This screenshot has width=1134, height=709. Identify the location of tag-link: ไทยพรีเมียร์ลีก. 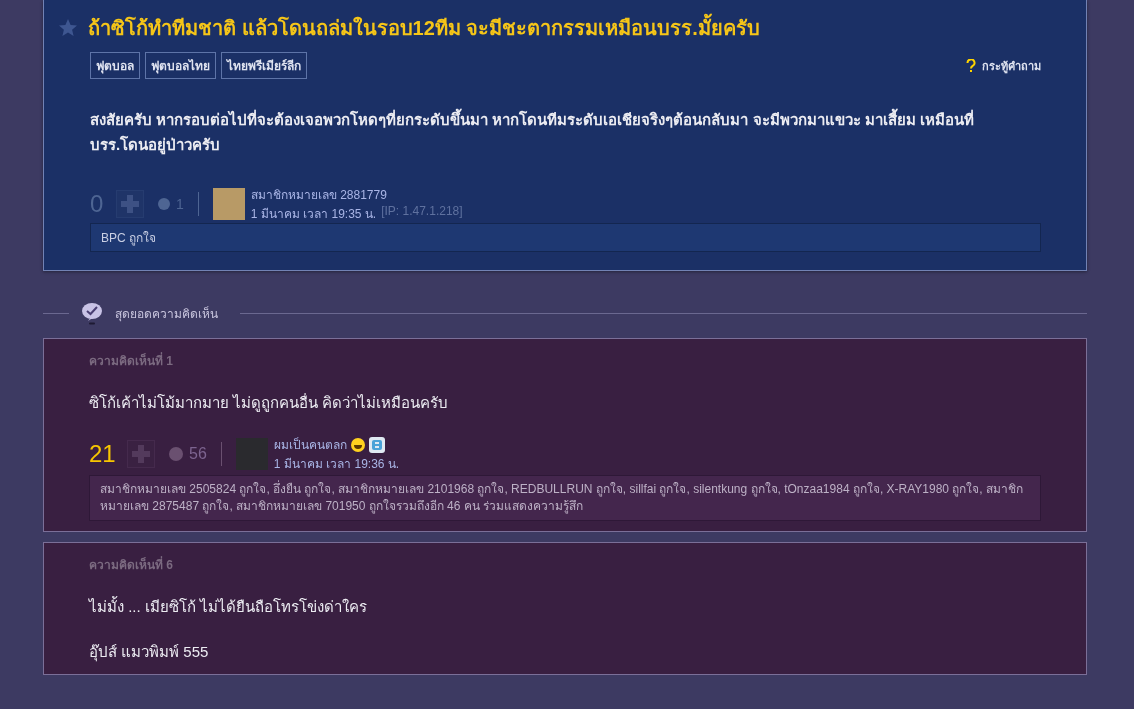
(264, 65).